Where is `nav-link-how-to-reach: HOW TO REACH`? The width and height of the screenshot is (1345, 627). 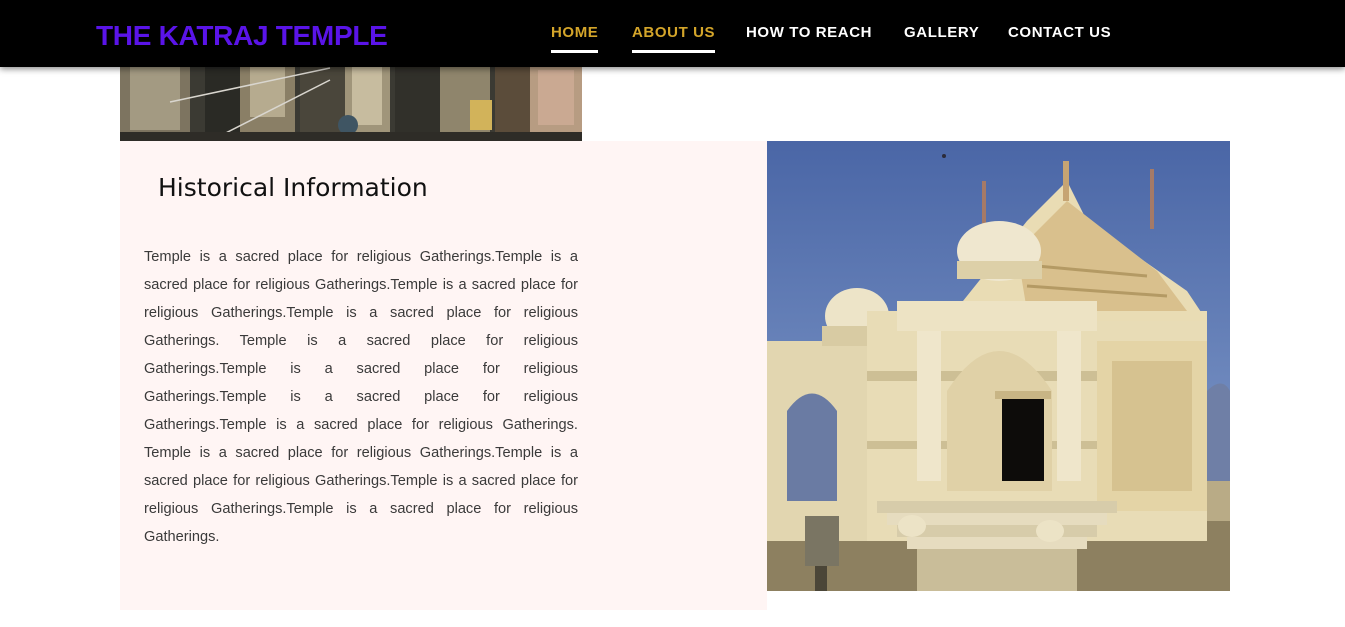 nav-link-how-to-reach: HOW TO REACH is located at coordinates (809, 33).